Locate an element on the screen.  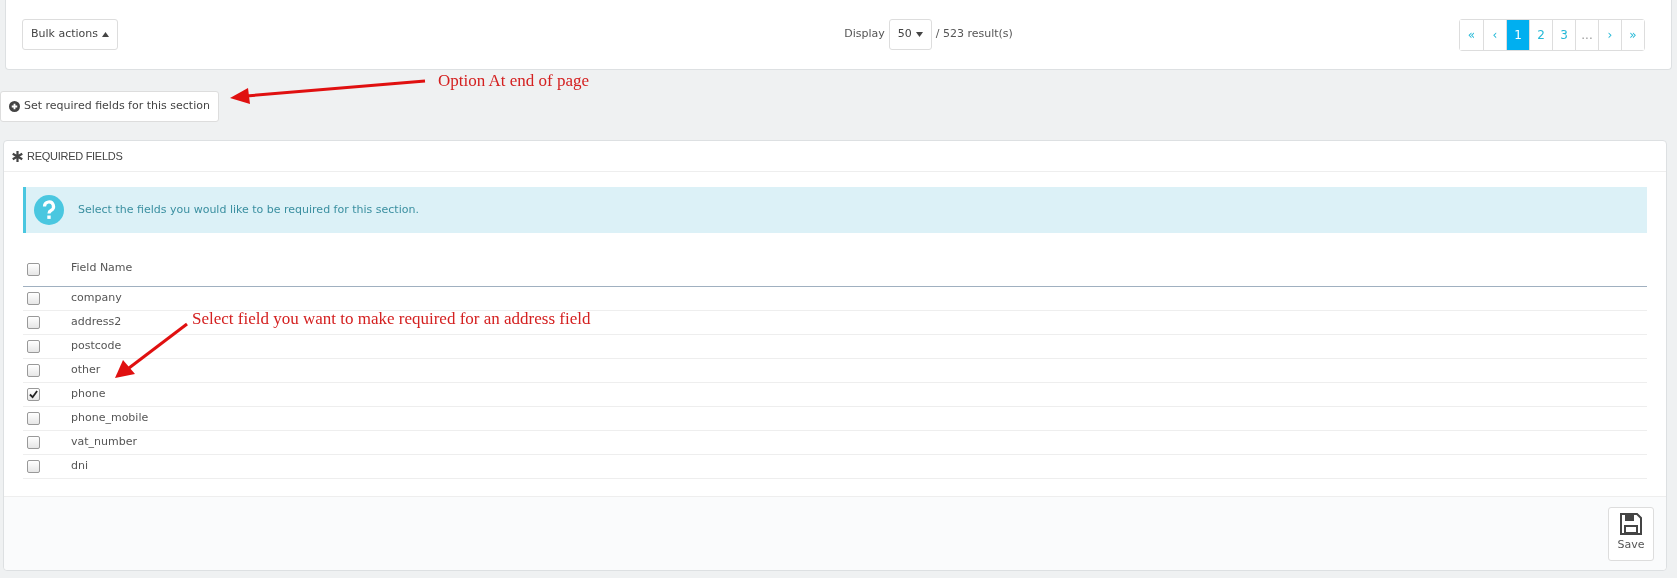
annotation-text: Select field you want to make required for an address field is located at coordinates (391, 319).